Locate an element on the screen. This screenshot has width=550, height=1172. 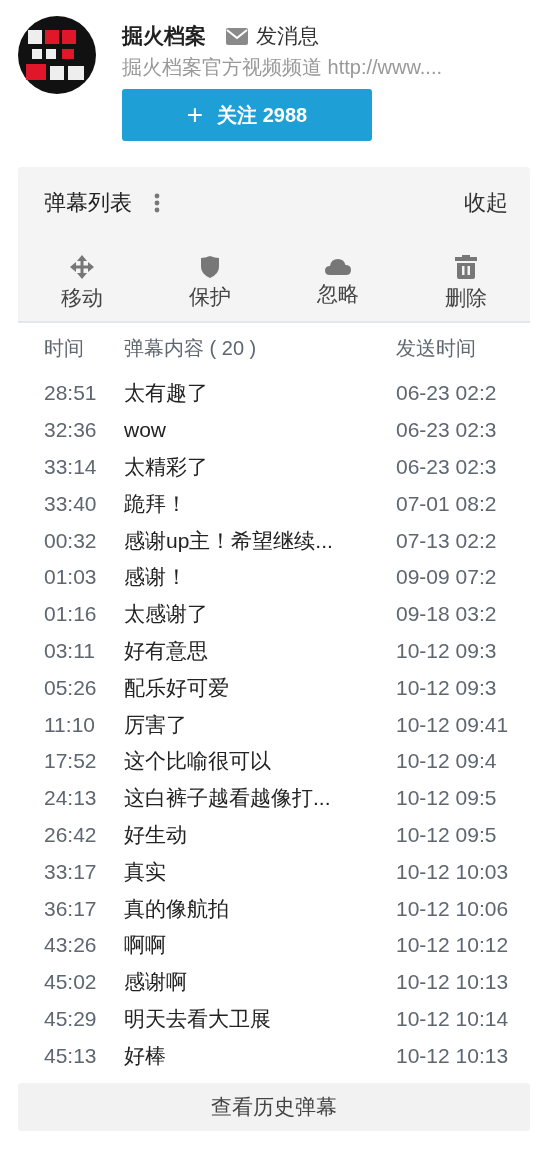
time-cell-text: 17:52 is located at coordinates (70, 761).